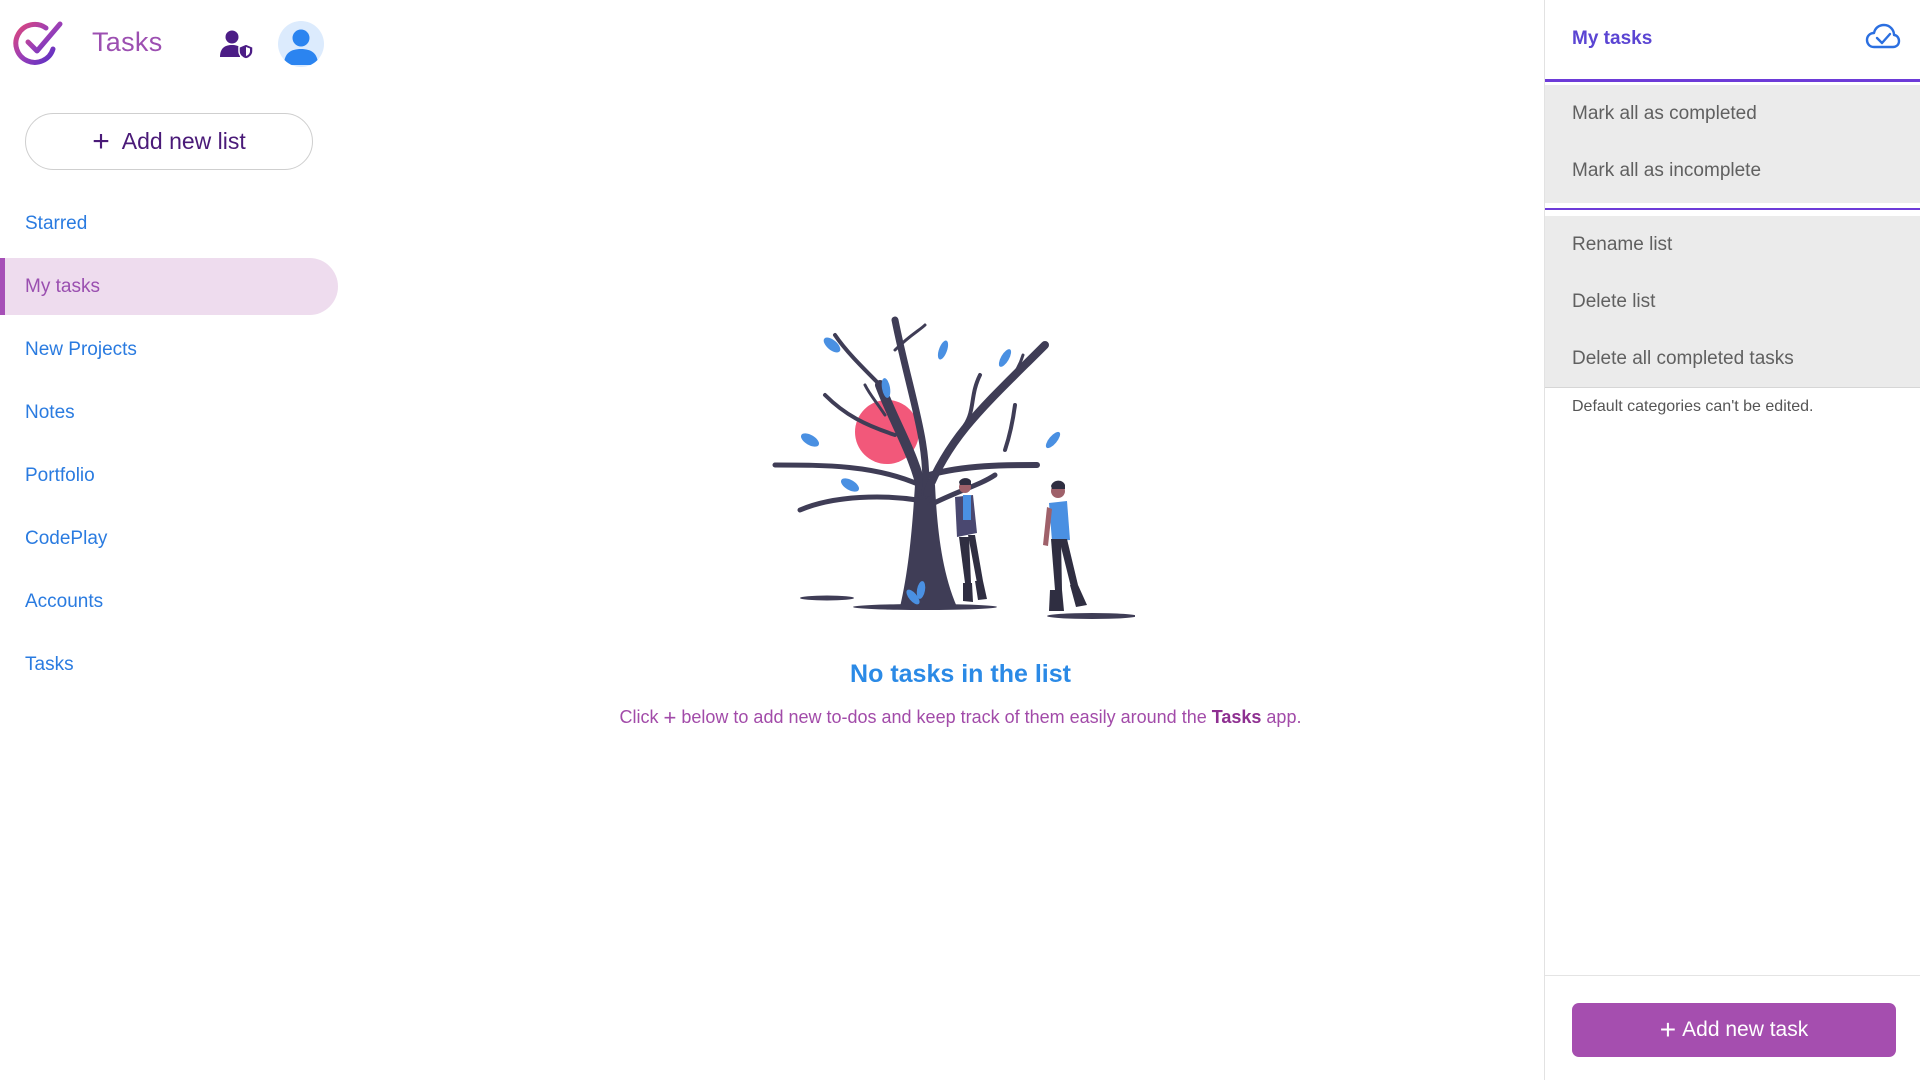 This screenshot has width=1920, height=1080. What do you see at coordinates (127, 42) in the screenshot?
I see `app-title: Tasks` at bounding box center [127, 42].